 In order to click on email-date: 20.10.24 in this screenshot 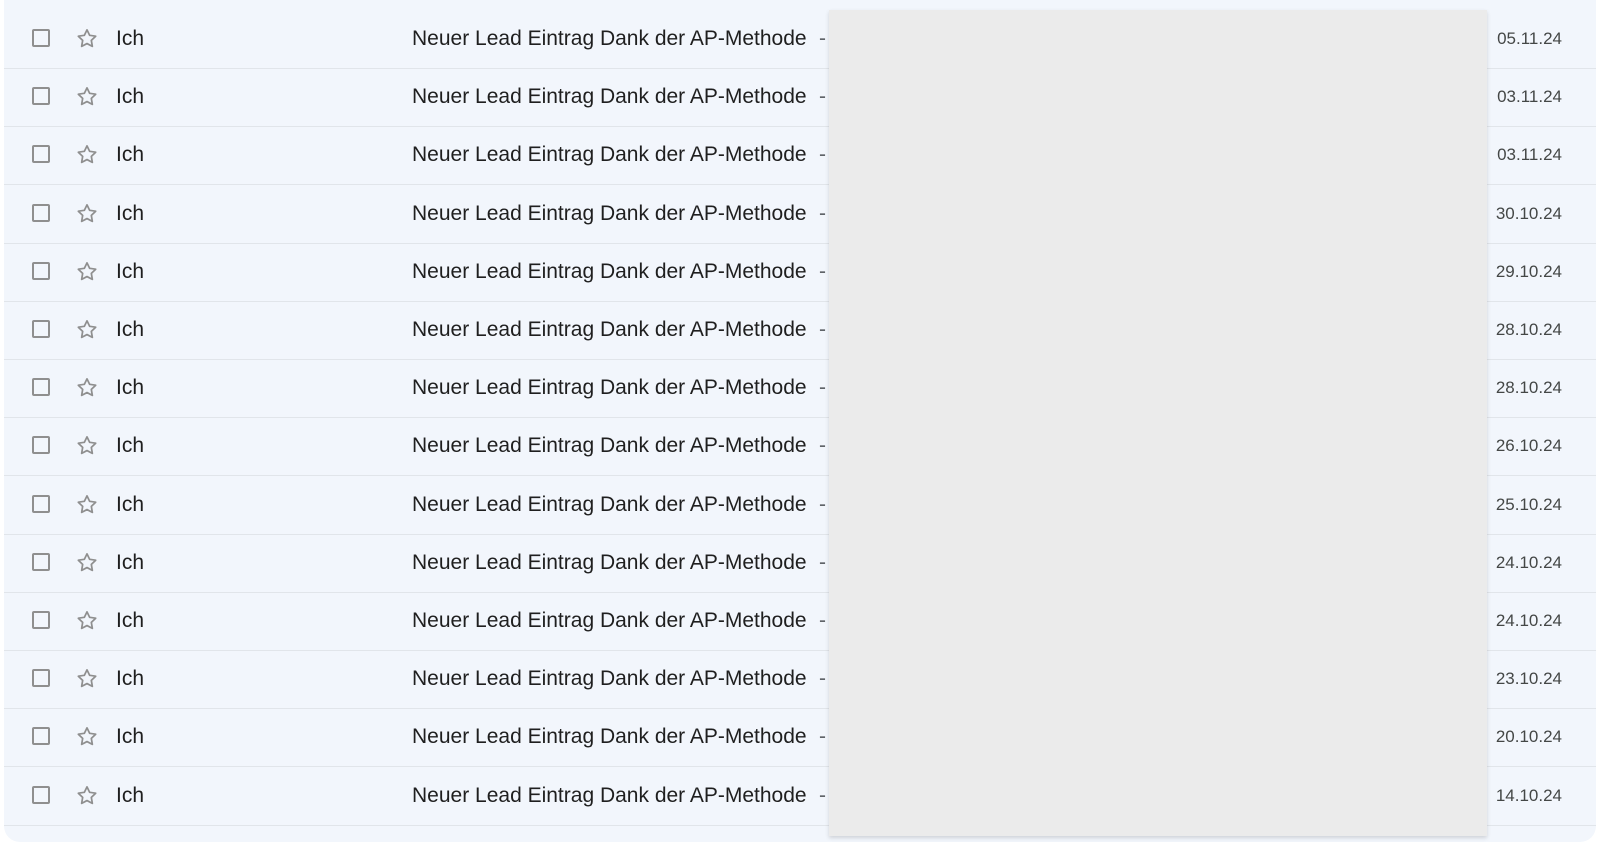, I will do `click(1528, 737)`.